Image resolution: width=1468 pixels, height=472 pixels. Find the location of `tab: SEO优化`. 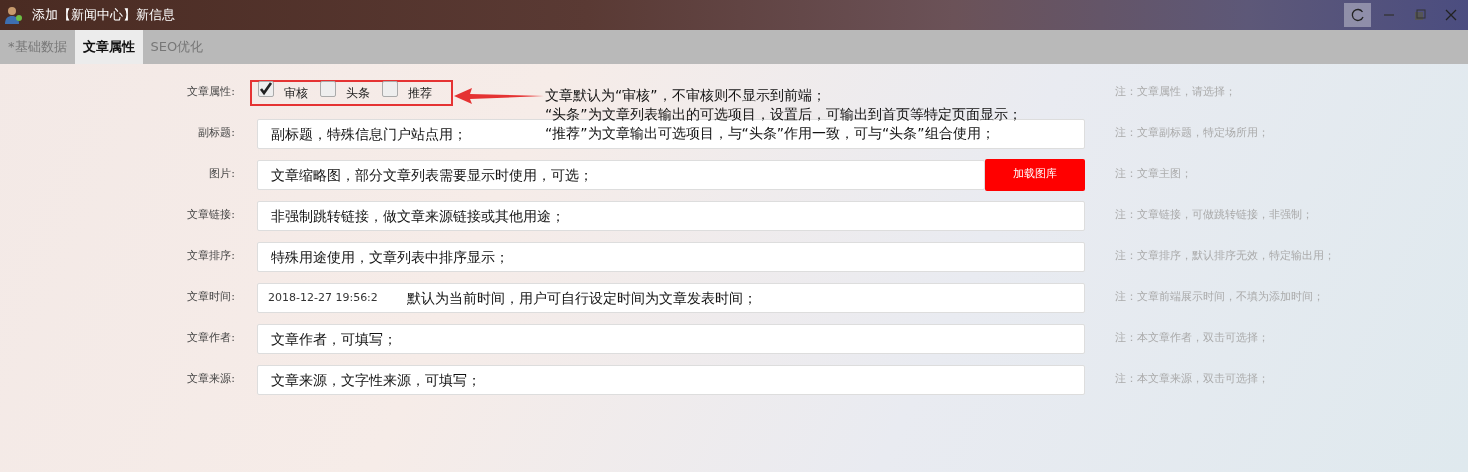

tab: SEO优化 is located at coordinates (177, 47).